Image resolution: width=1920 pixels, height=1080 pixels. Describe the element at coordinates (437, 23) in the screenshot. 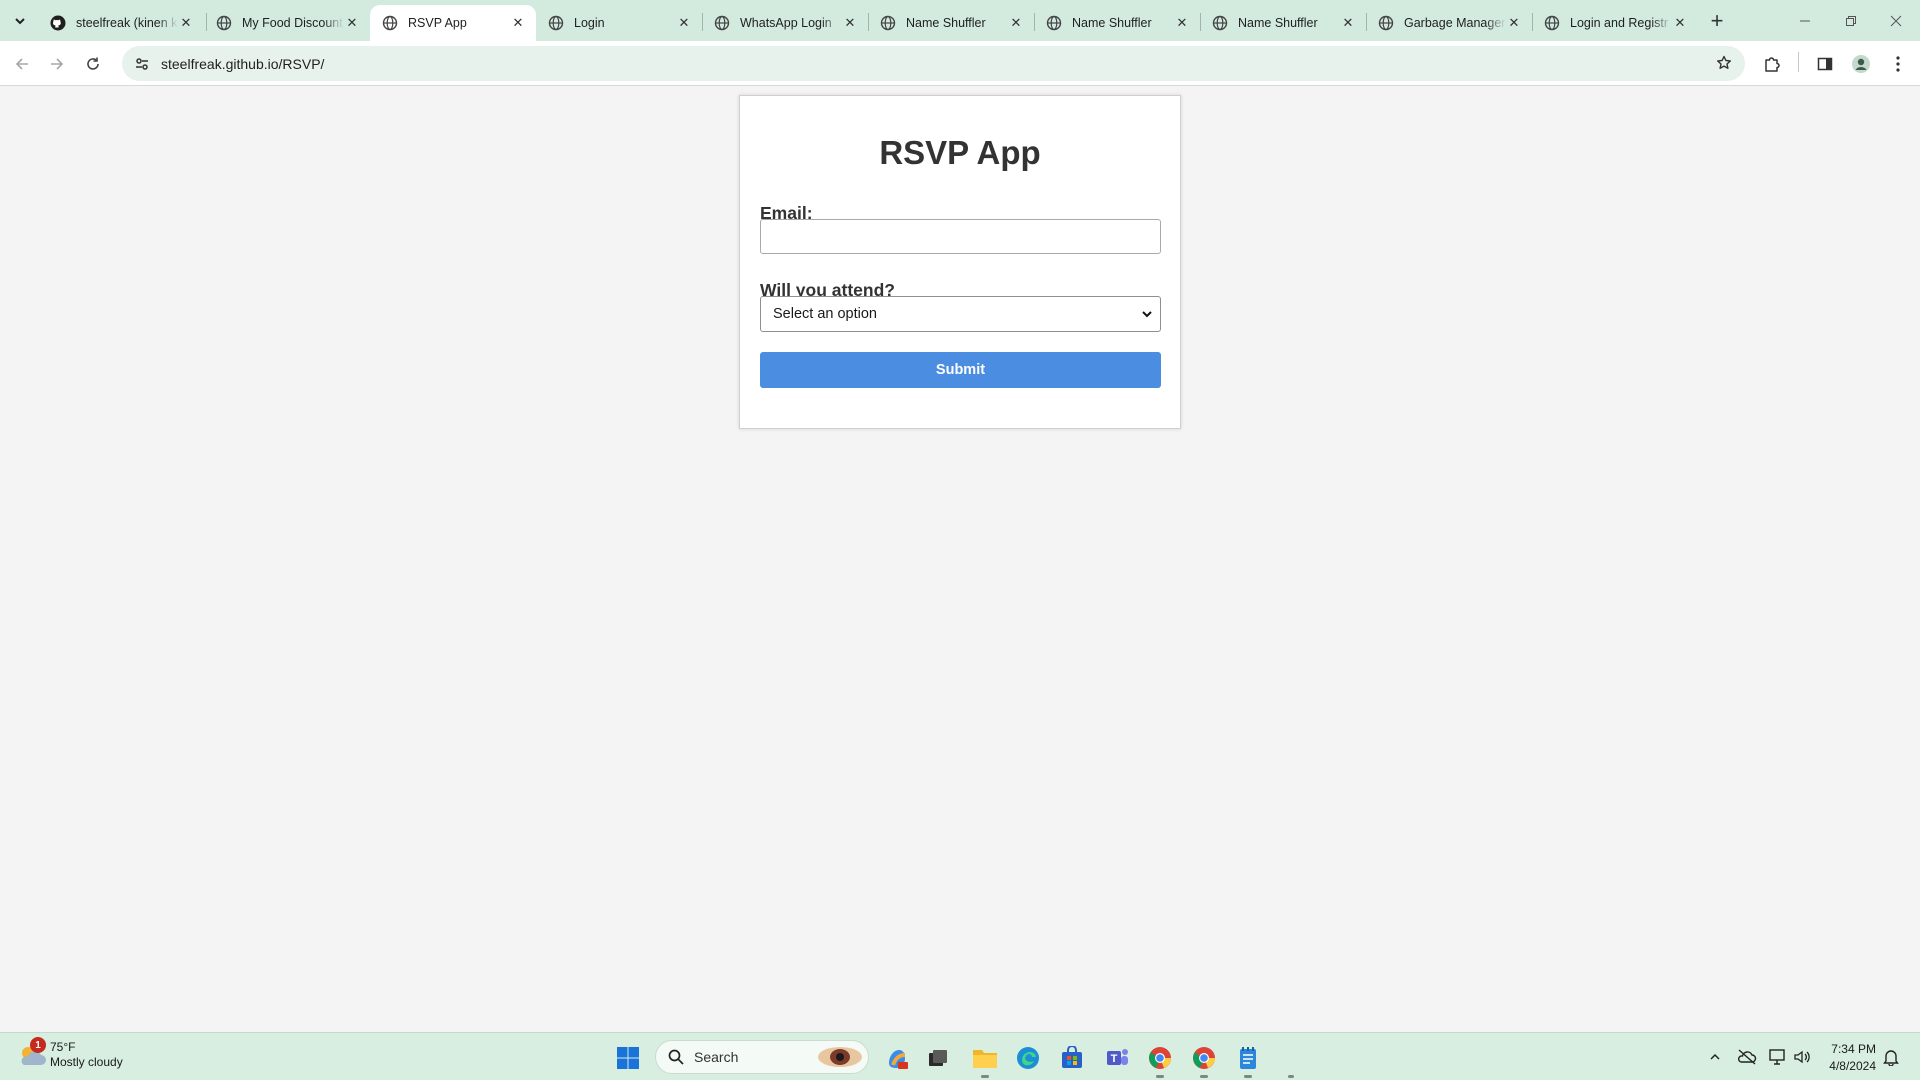

I see `tab-title: RSVP App` at that location.